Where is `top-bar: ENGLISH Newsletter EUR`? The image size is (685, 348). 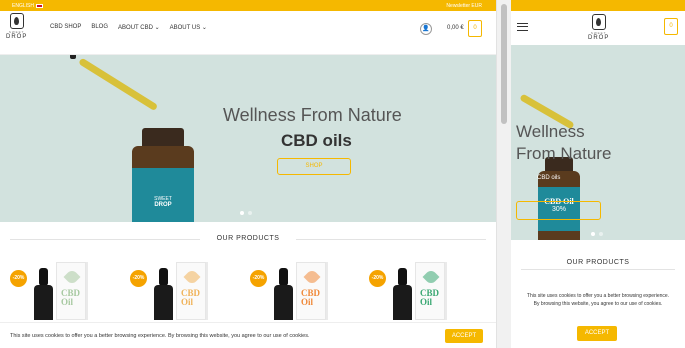 top-bar: ENGLISH Newsletter EUR is located at coordinates (248, 5).